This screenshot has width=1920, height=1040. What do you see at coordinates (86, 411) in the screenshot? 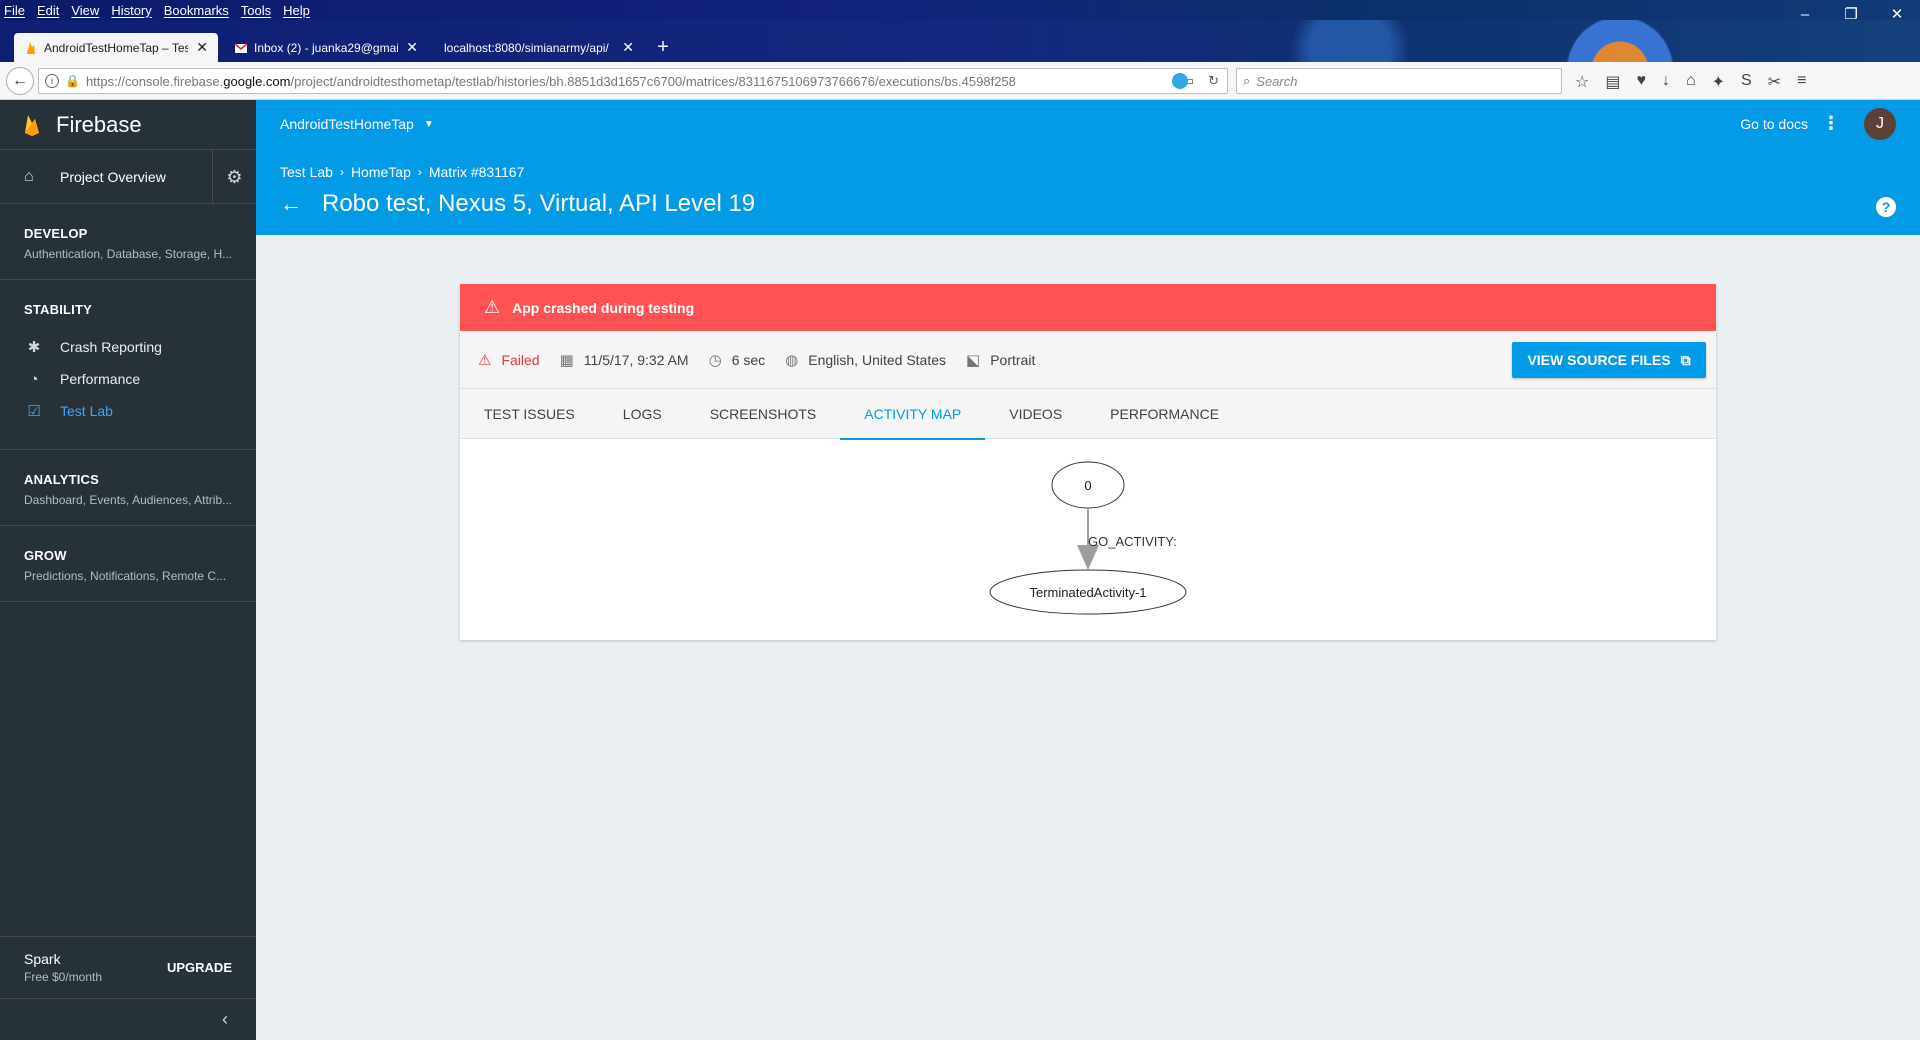
I see `sidebar-item-label: Test Lab` at bounding box center [86, 411].